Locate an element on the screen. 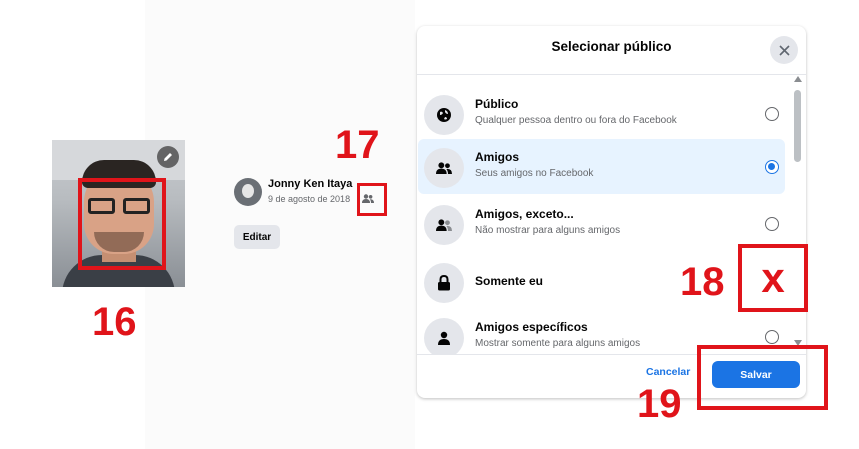  option-description: Seus amigos no Facebook is located at coordinates (534, 173).